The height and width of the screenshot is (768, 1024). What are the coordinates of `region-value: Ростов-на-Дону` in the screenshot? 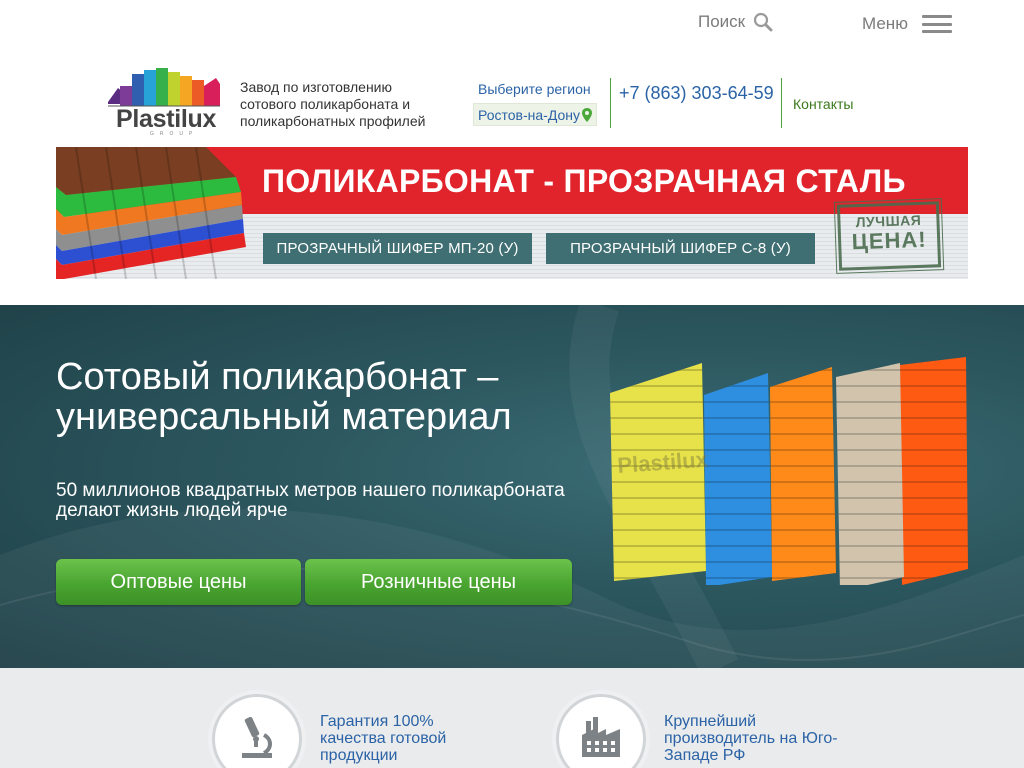 It's located at (529, 114).